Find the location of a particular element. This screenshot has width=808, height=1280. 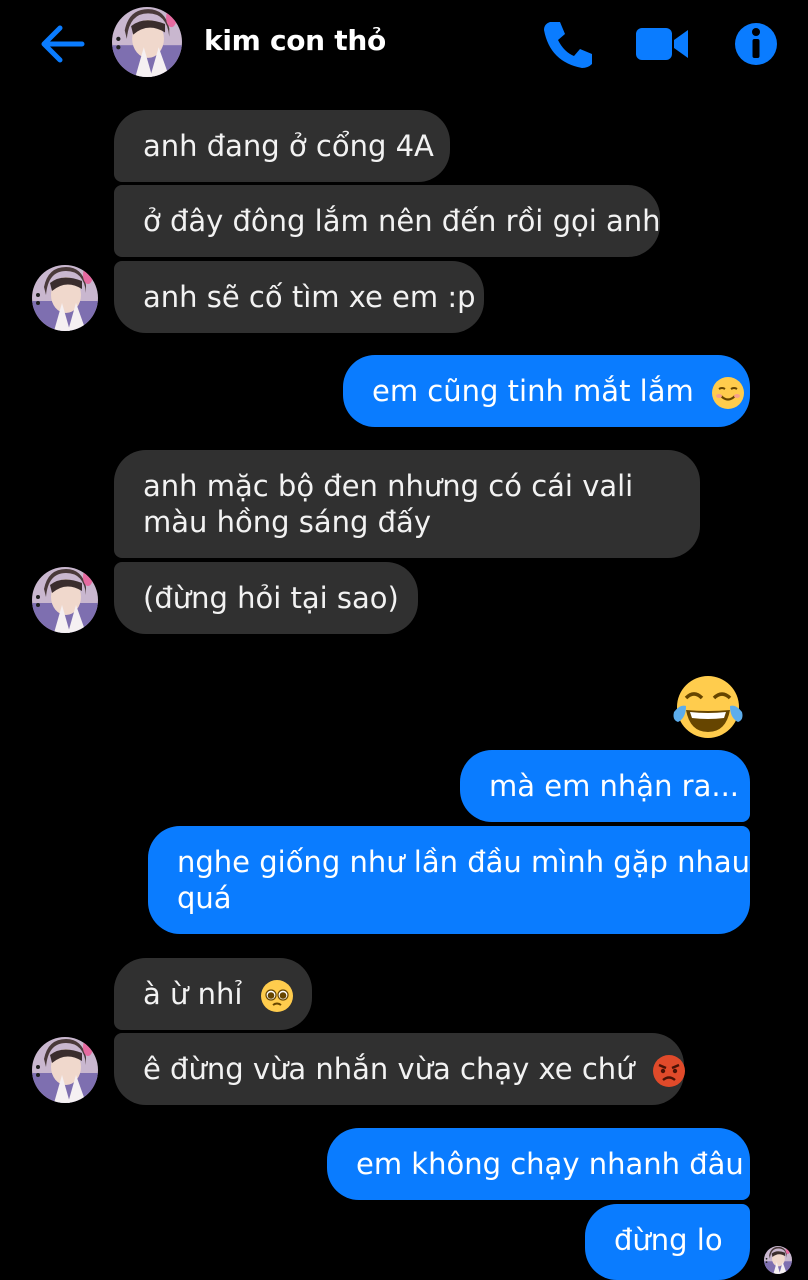

contact-avatar is located at coordinates (147, 42).